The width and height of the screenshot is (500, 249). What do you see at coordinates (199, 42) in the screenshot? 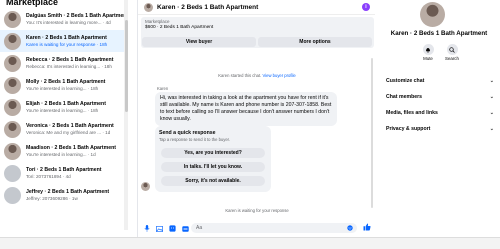
I see `view-buyer-button: View buyer` at bounding box center [199, 42].